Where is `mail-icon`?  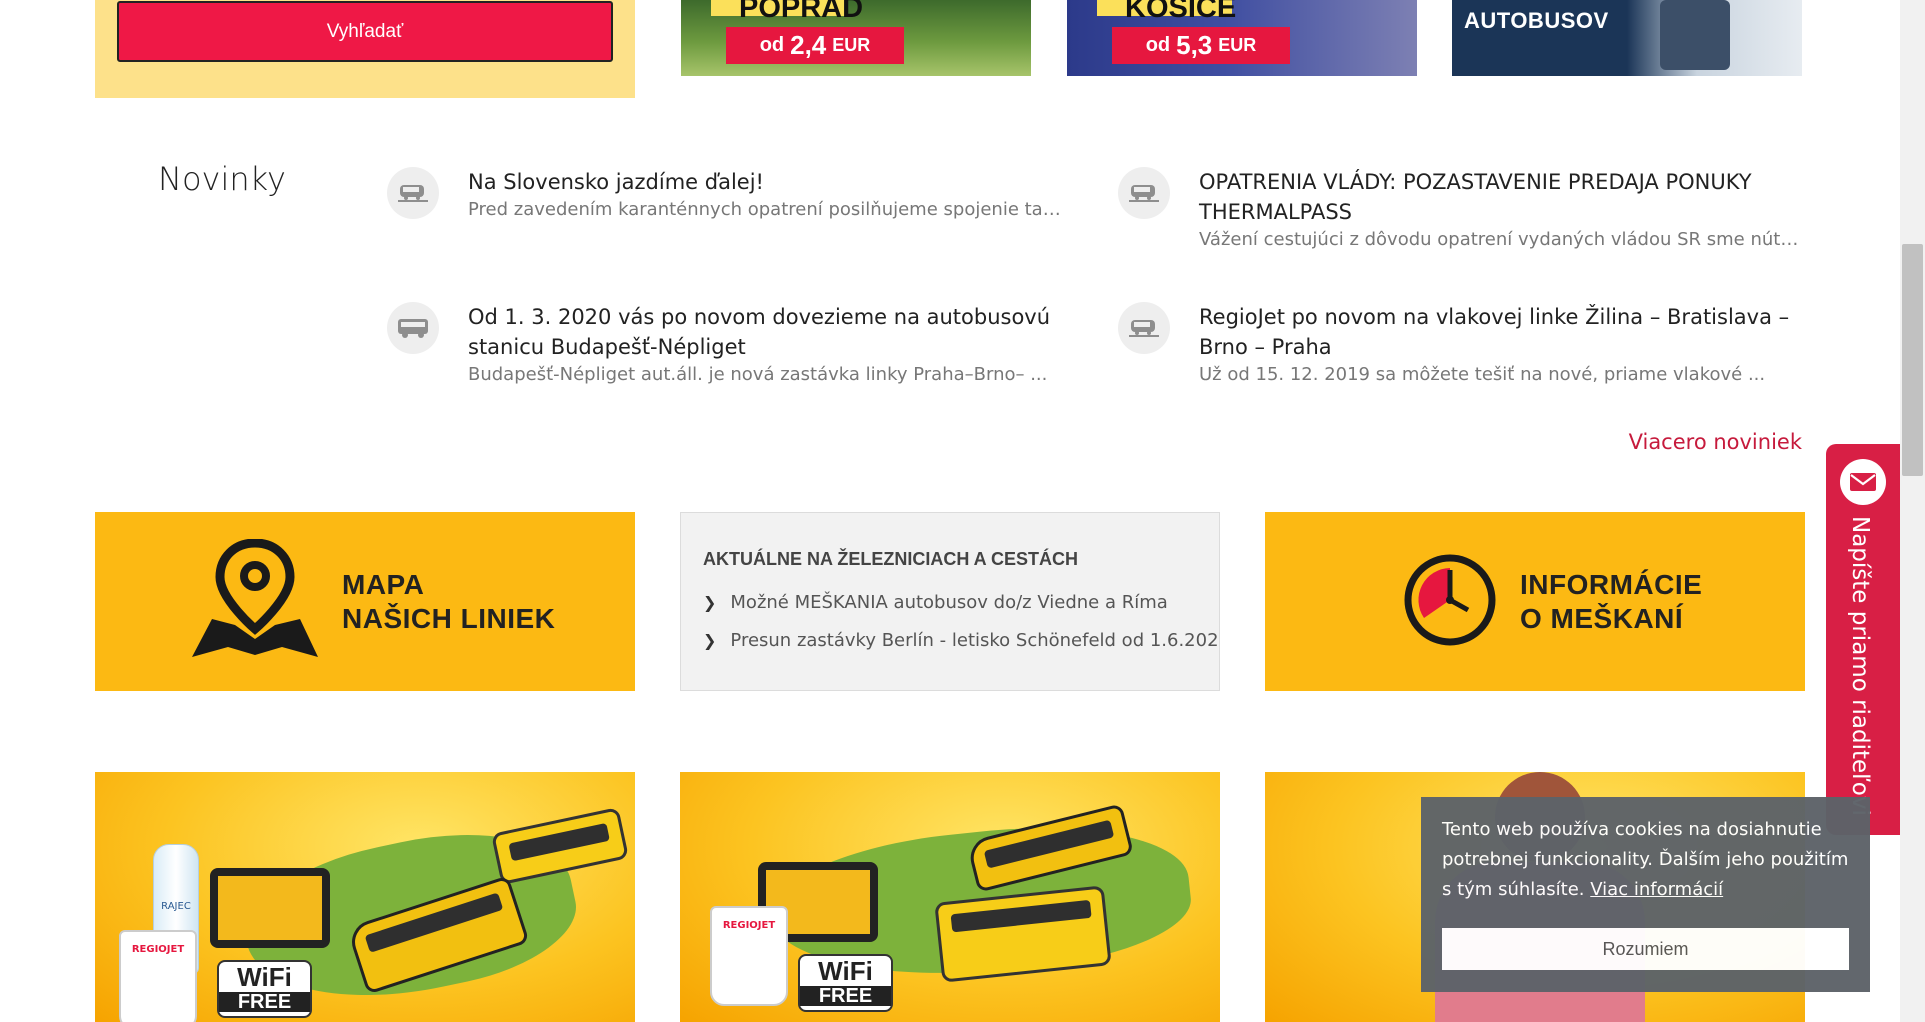 mail-icon is located at coordinates (1863, 482).